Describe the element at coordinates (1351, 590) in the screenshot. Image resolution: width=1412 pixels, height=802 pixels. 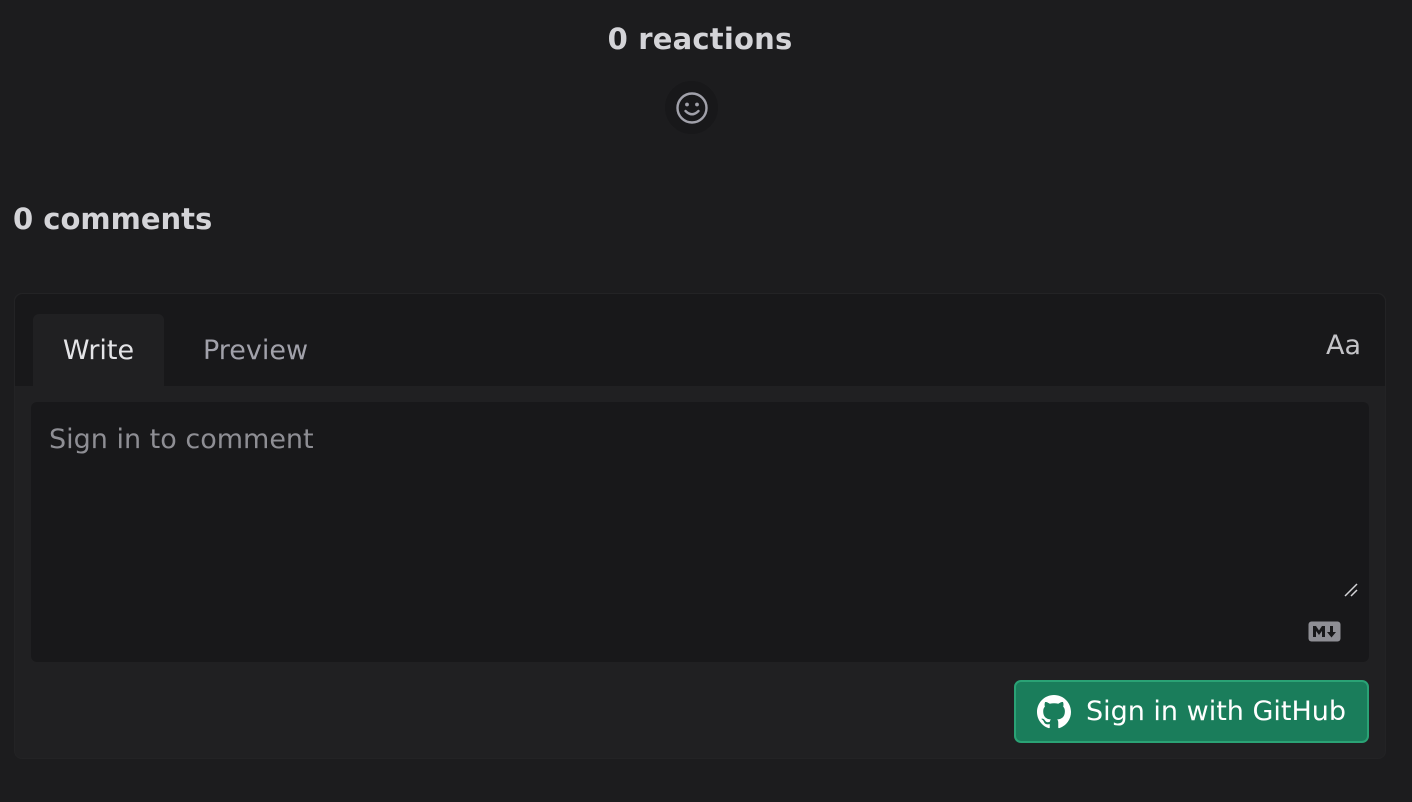
I see `resize-handle-icon` at that location.